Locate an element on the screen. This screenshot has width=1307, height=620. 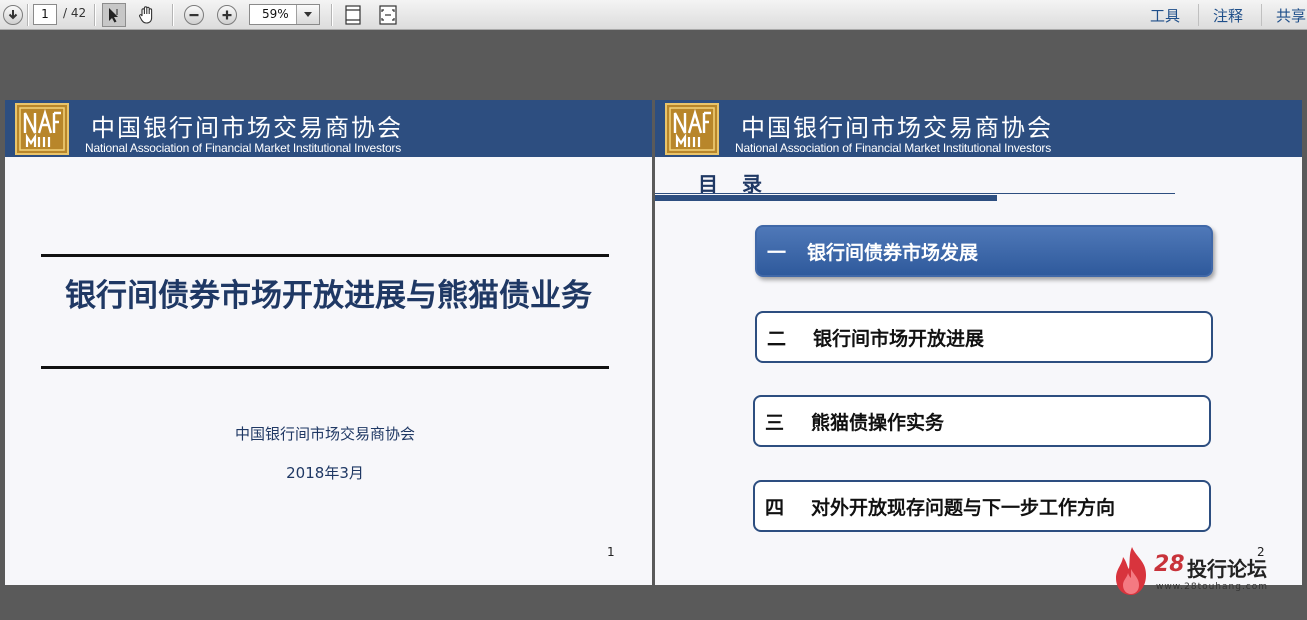
toc-item-label: 熊猫债操作实务 is located at coordinates (878, 422).